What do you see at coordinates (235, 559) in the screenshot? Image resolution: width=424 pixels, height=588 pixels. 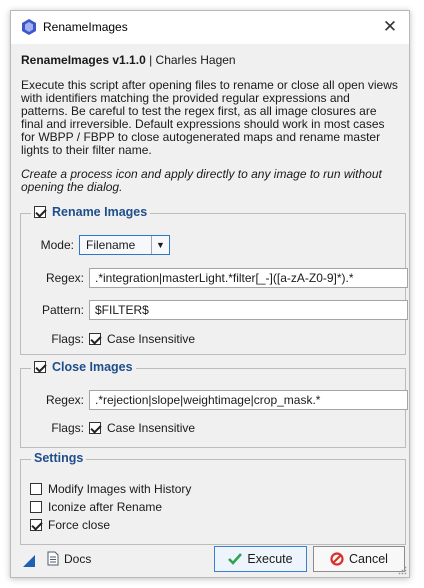 I see `checkmark-icon` at bounding box center [235, 559].